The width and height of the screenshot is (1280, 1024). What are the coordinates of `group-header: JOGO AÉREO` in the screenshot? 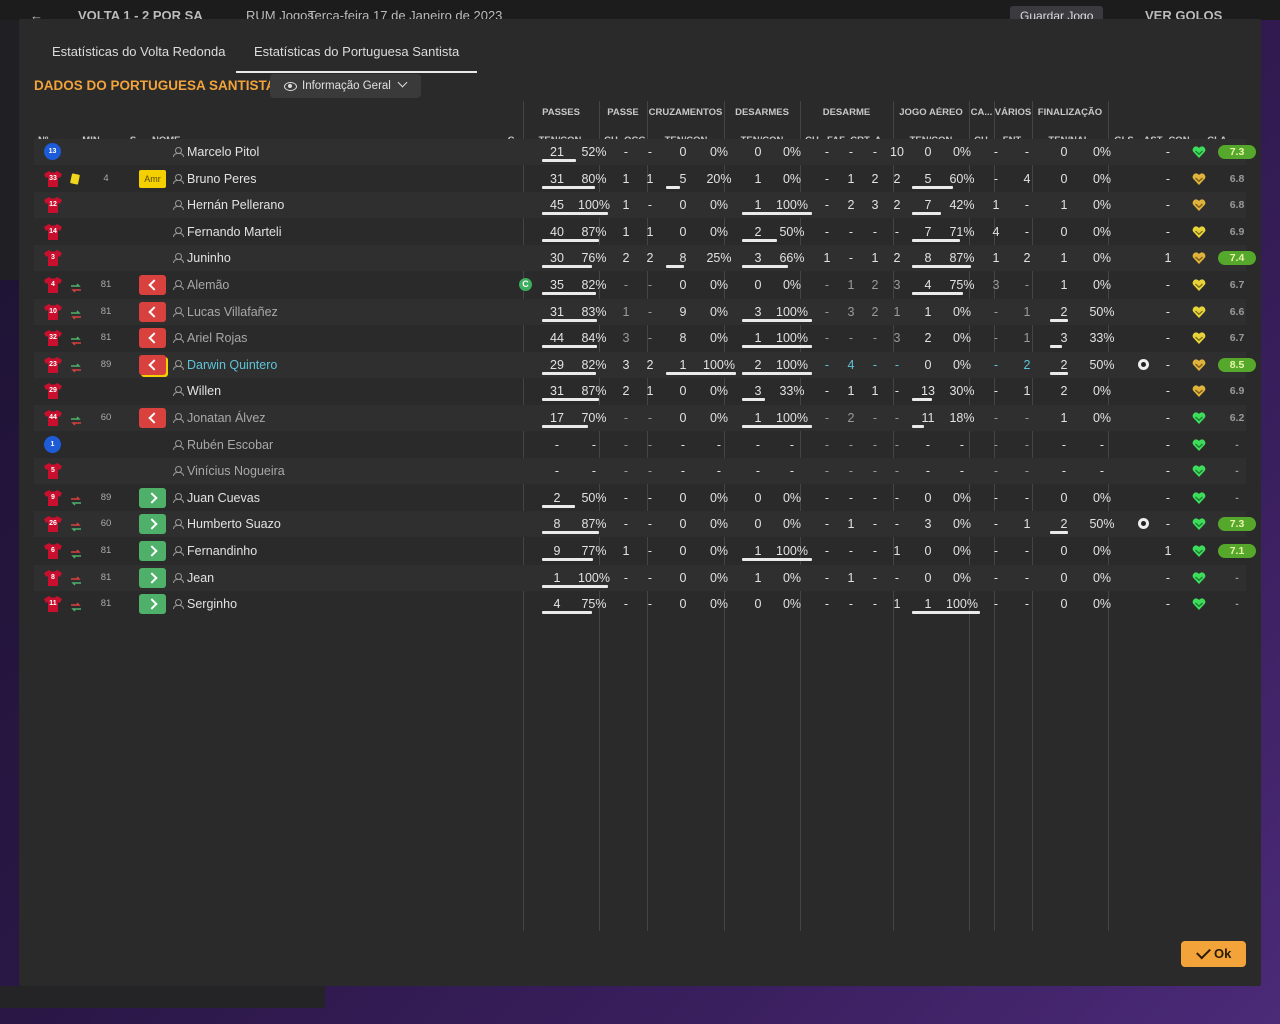 It's located at (931, 112).